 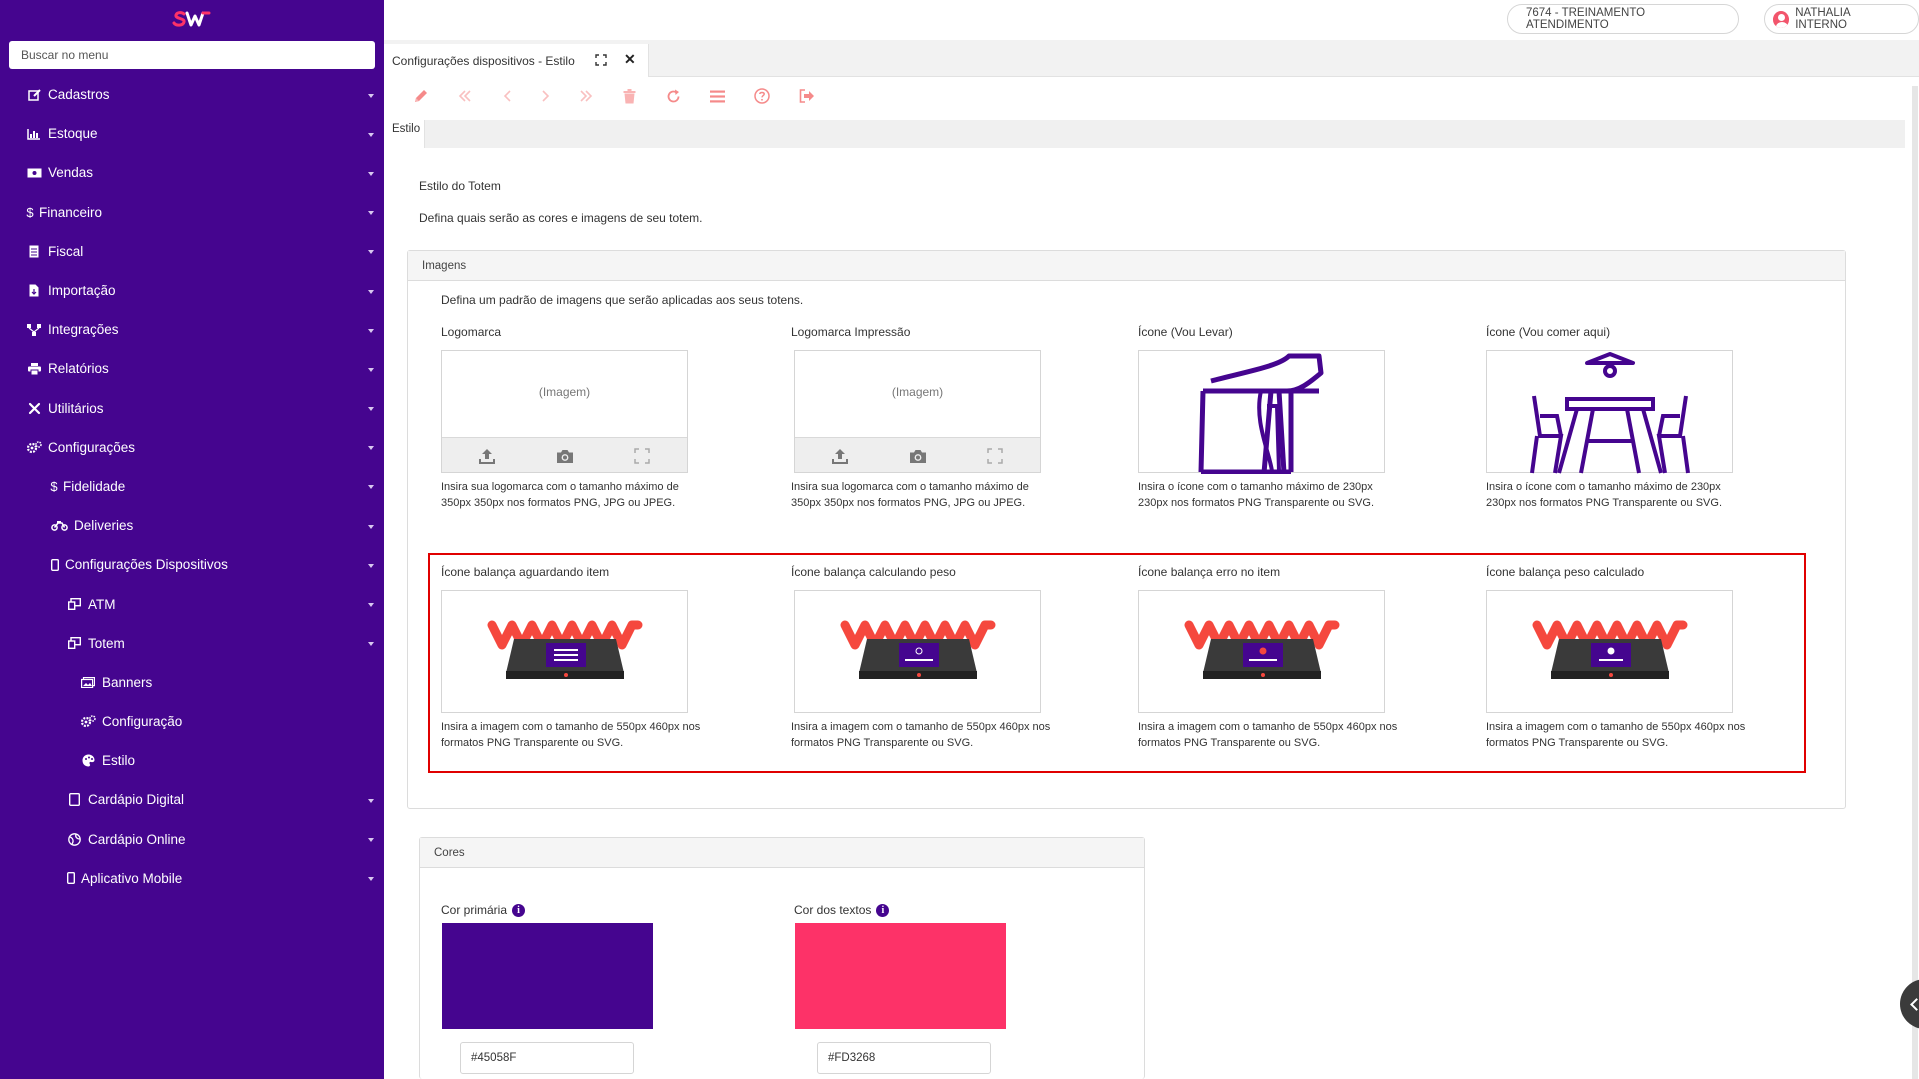 What do you see at coordinates (192, 839) in the screenshot?
I see `sidebar-item-cardapio-online: Cardápio Online` at bounding box center [192, 839].